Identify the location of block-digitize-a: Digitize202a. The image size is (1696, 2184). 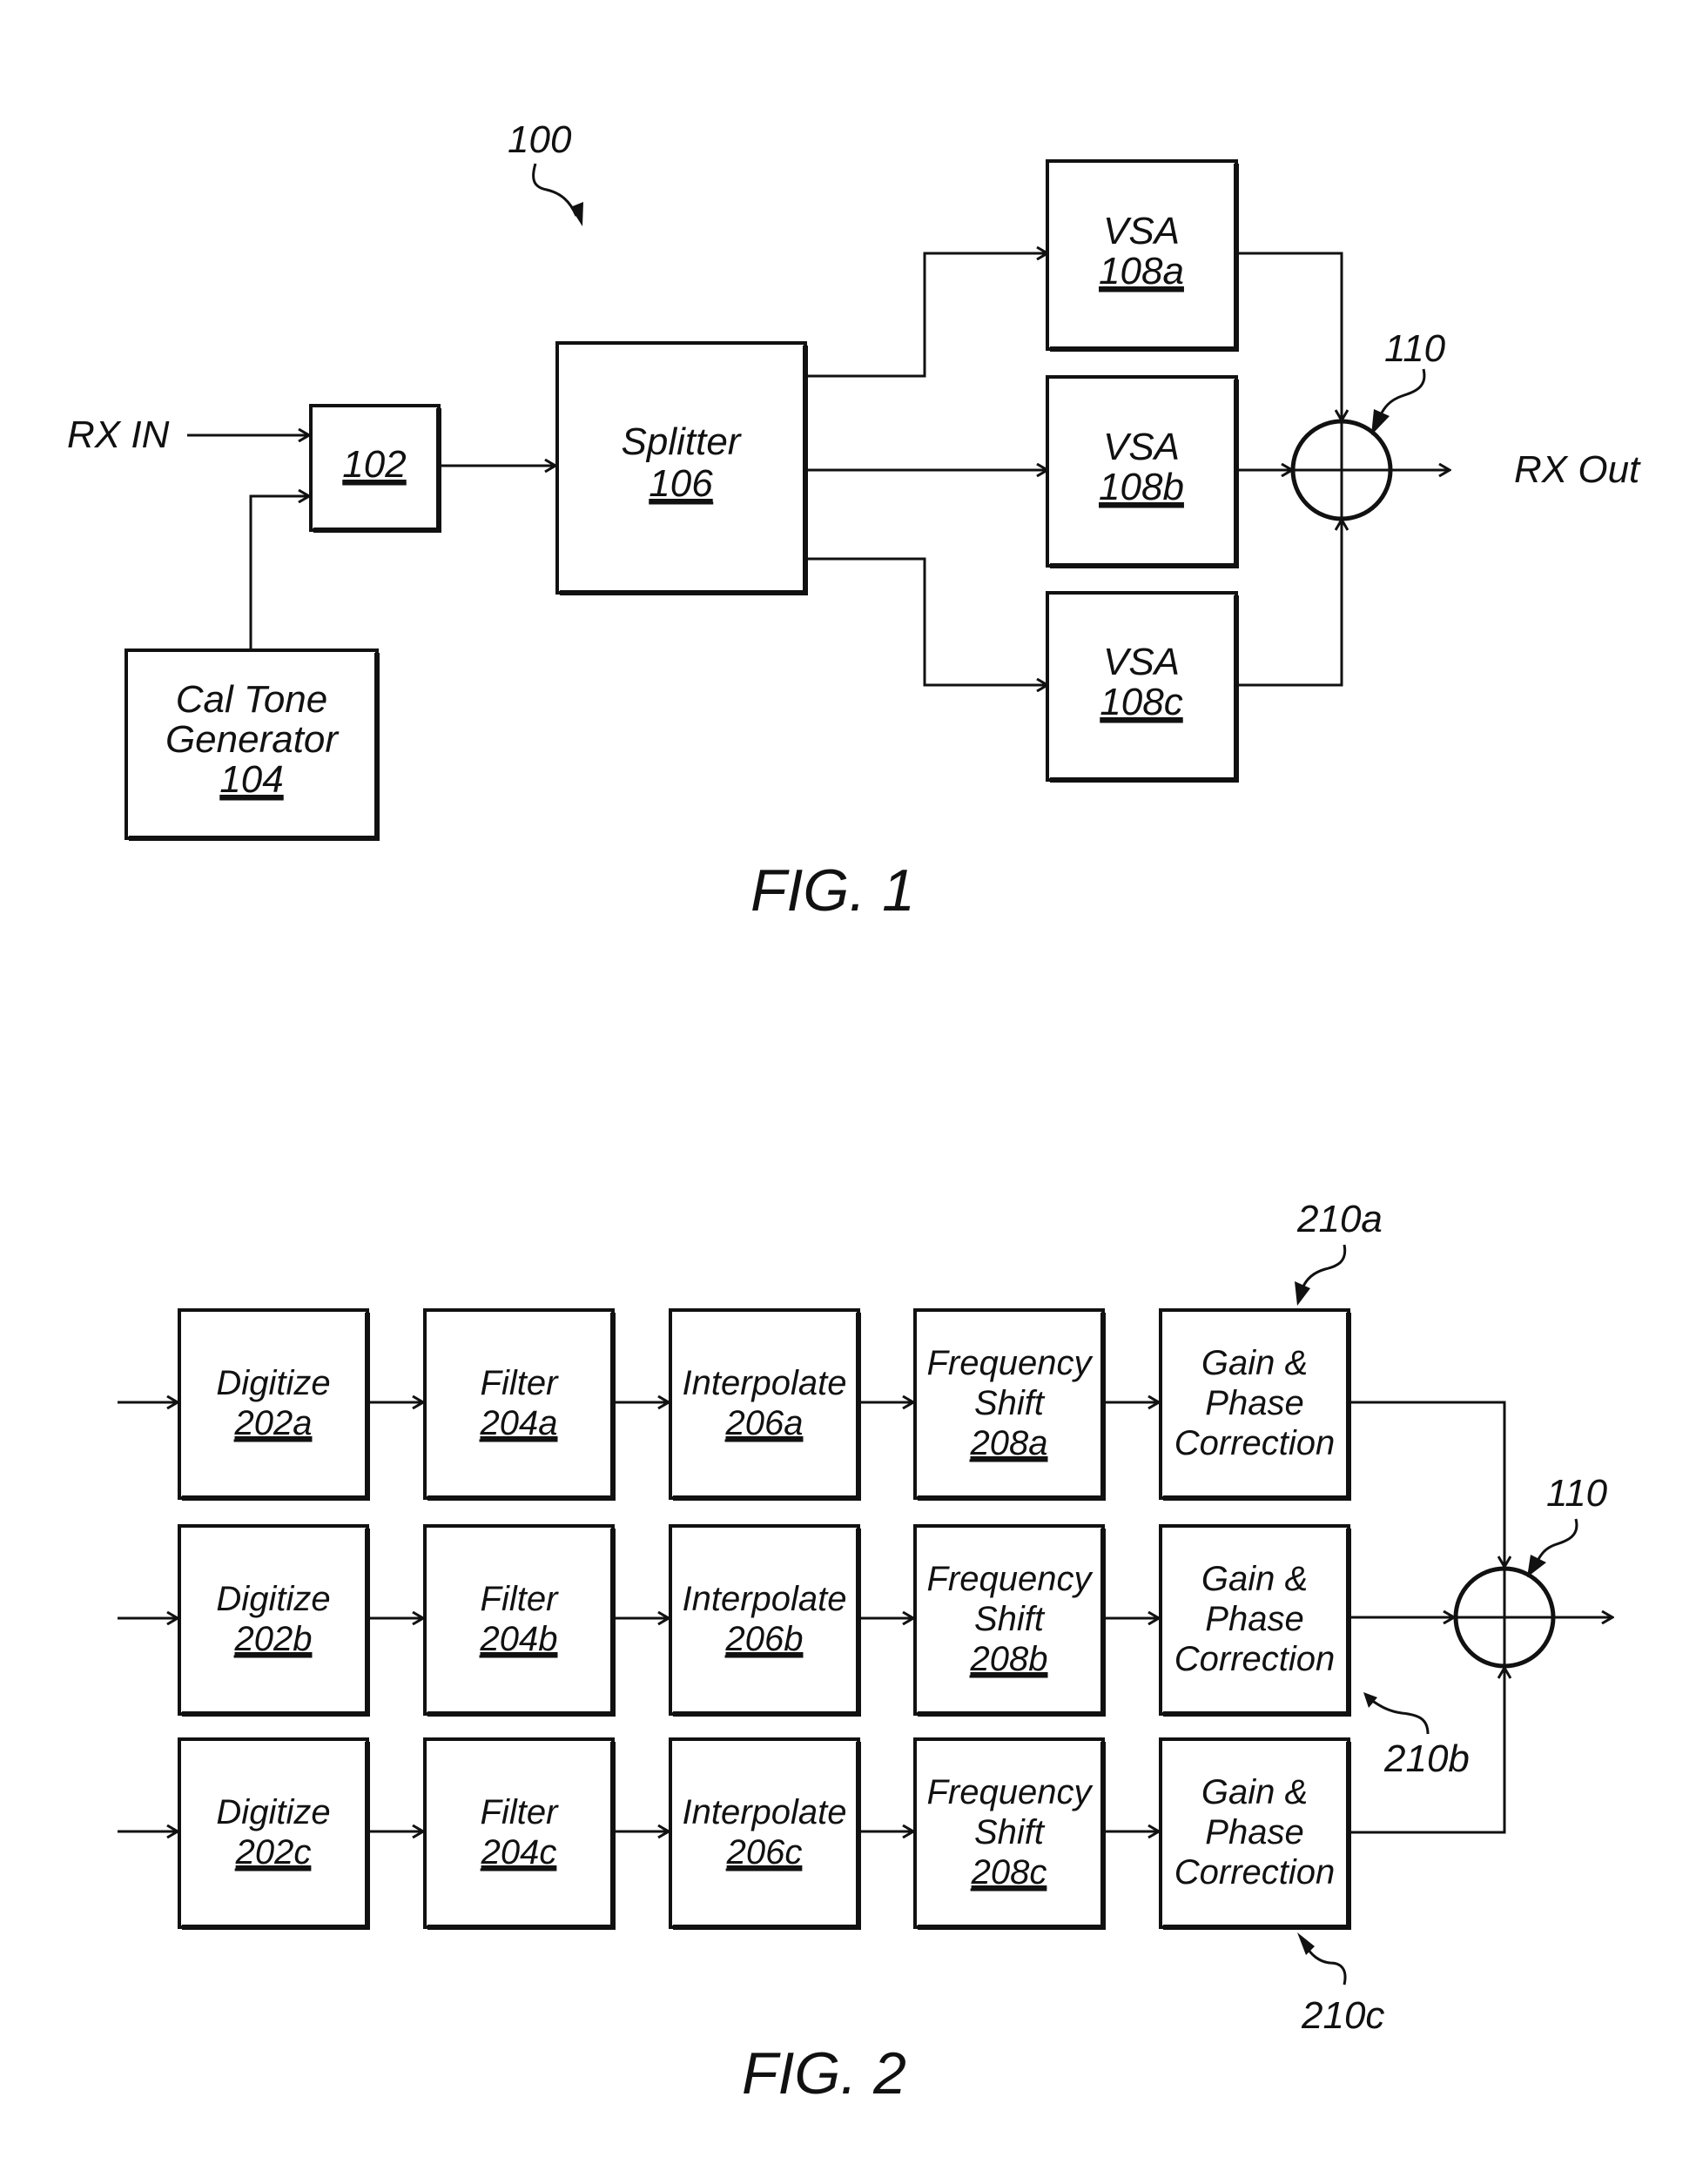
(274, 1404).